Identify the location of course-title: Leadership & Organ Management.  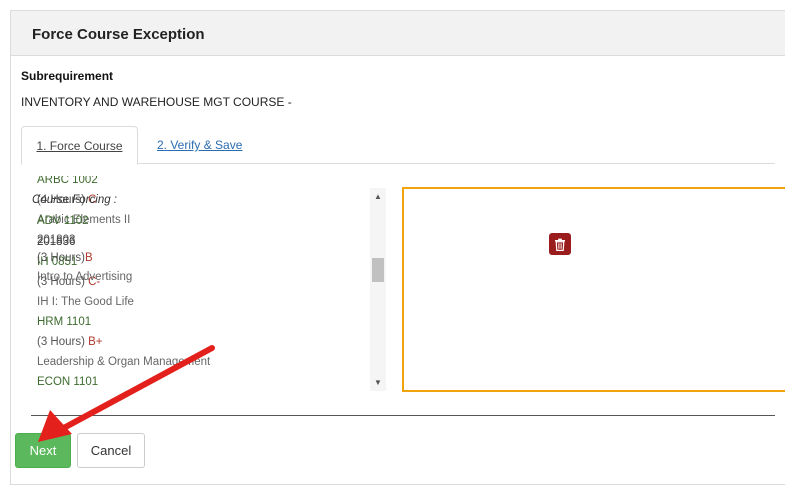
(124, 362).